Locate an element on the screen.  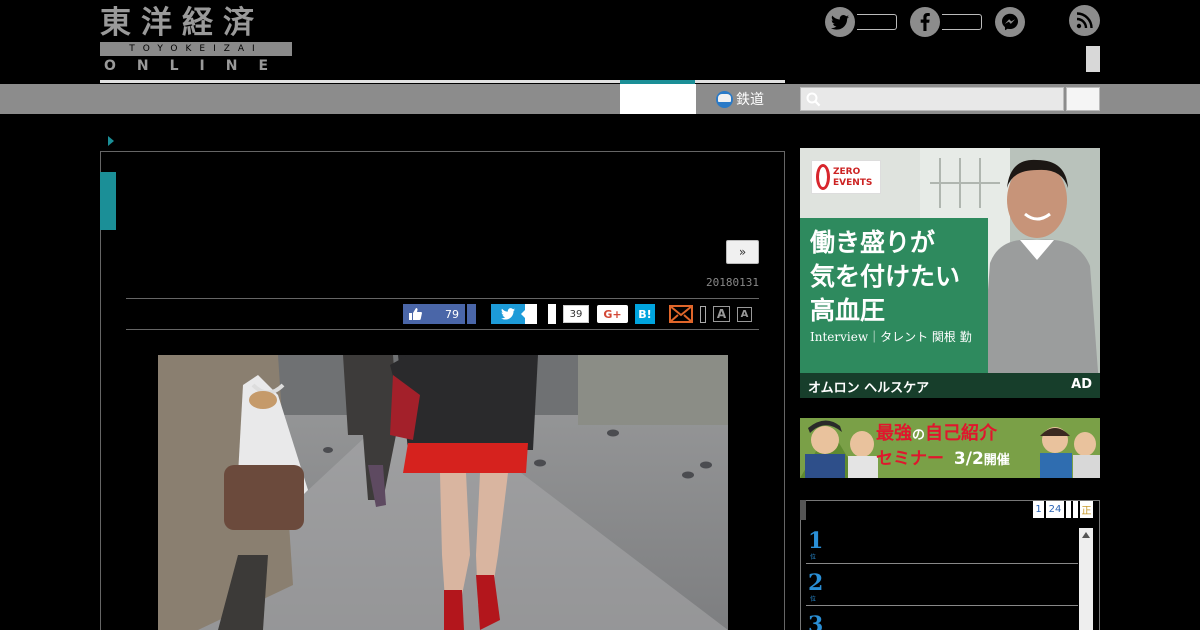
ranking-tab-1h: 1 is located at coordinates (1038, 509).